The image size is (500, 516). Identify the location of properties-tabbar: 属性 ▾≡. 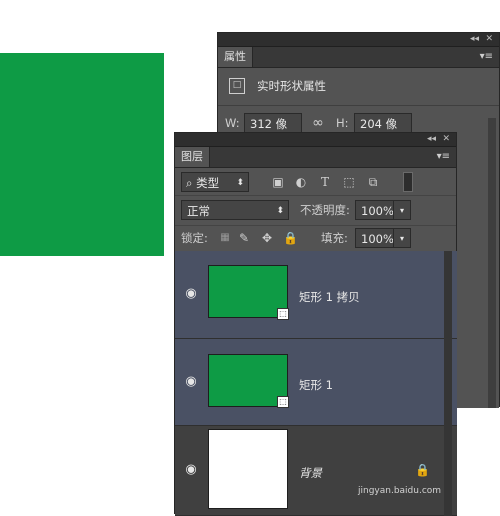
(358, 57).